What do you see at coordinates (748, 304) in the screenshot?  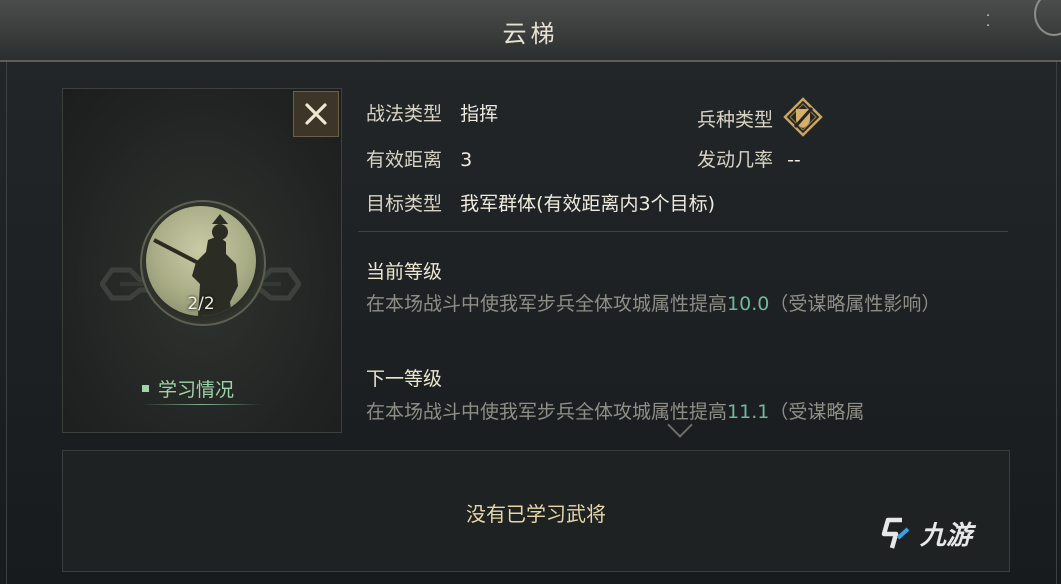 I see `current-level-value: 10.0` at bounding box center [748, 304].